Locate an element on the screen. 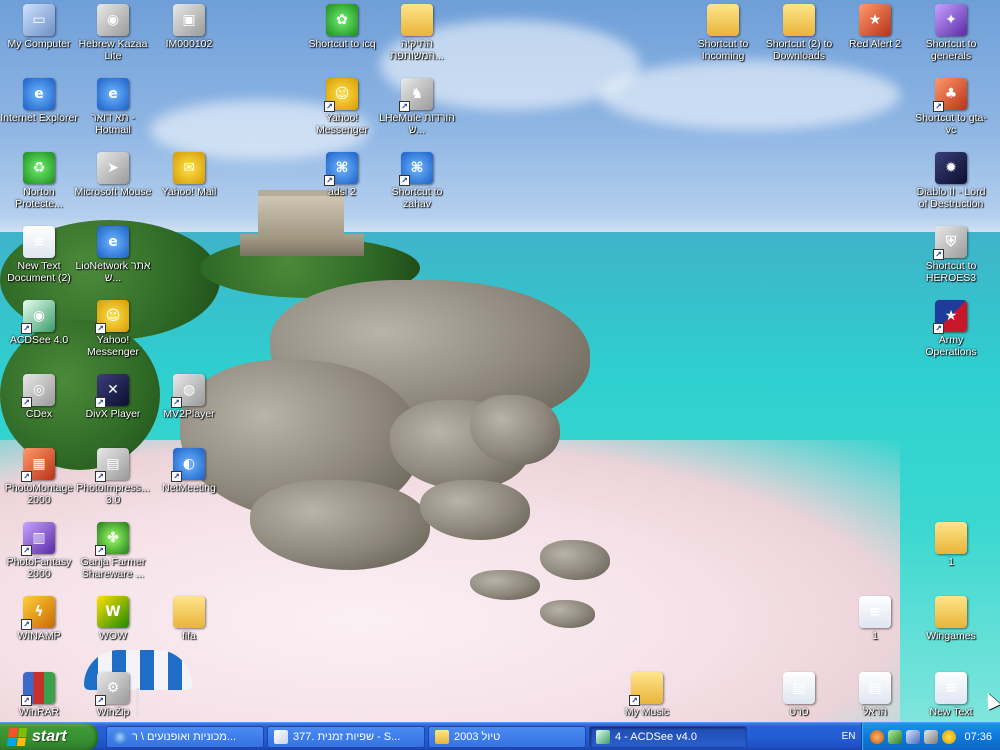  army-operations-icon: ★ ↗ Army Operations is located at coordinates (951, 329).